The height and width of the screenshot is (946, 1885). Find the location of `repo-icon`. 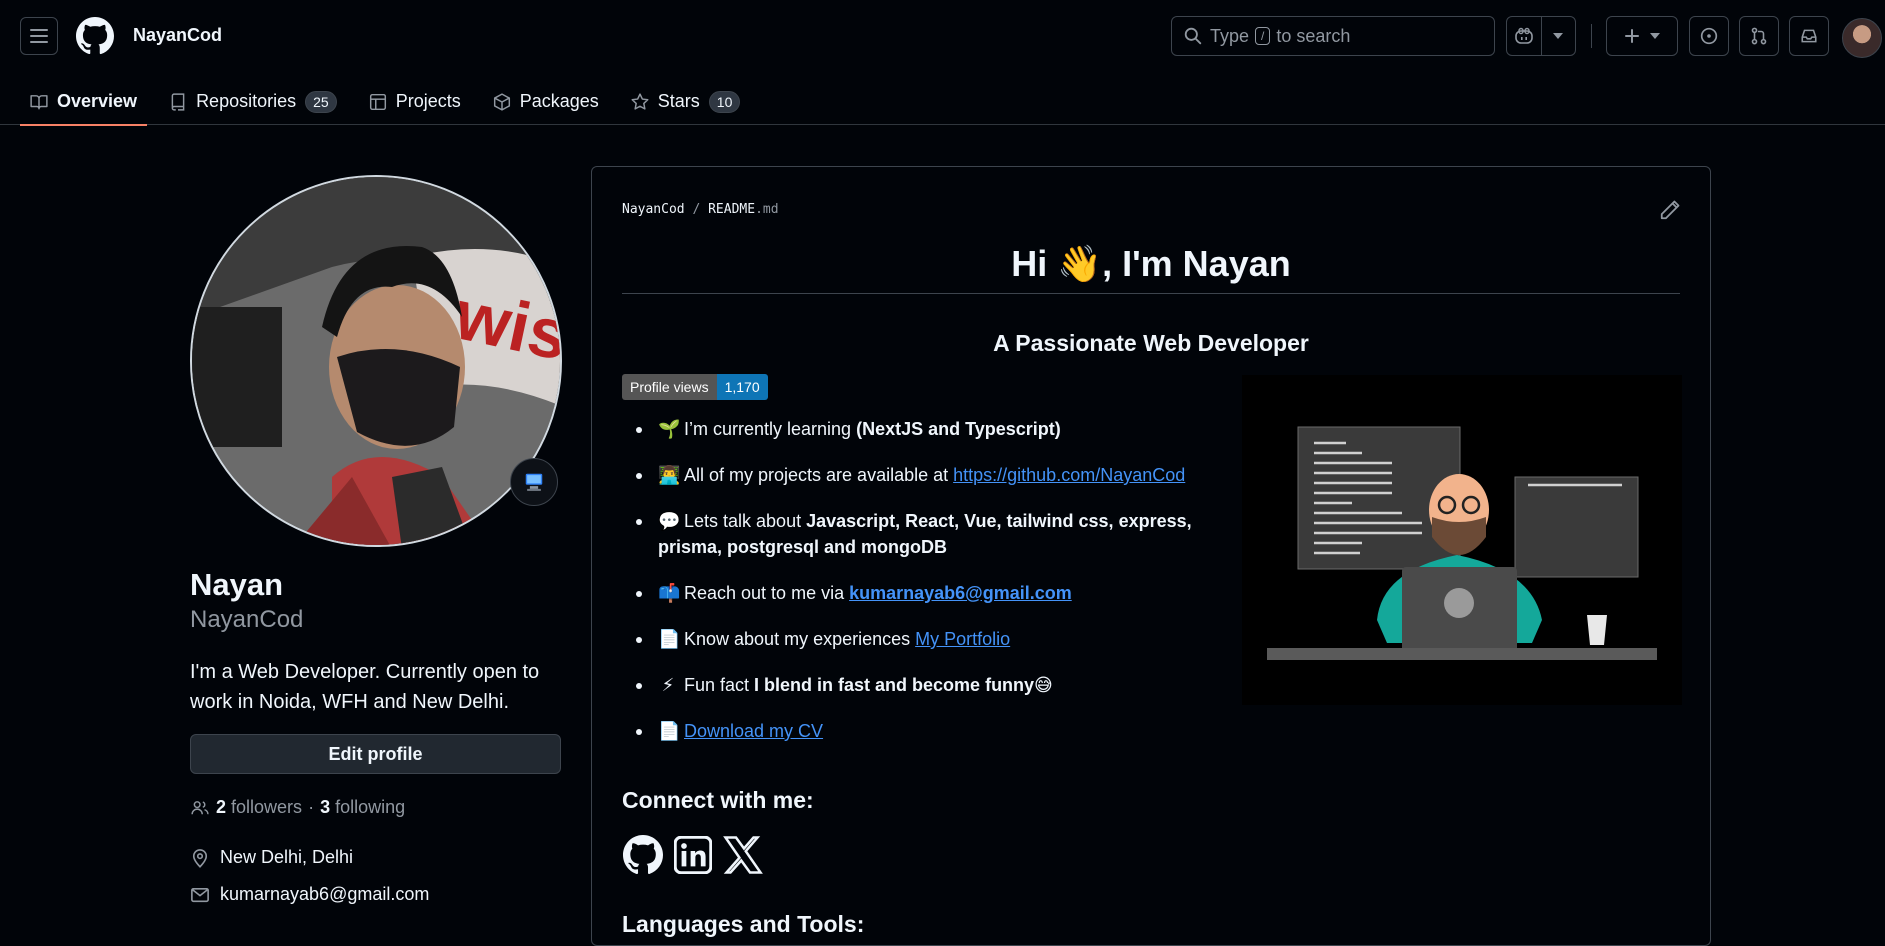

repo-icon is located at coordinates (178, 101).